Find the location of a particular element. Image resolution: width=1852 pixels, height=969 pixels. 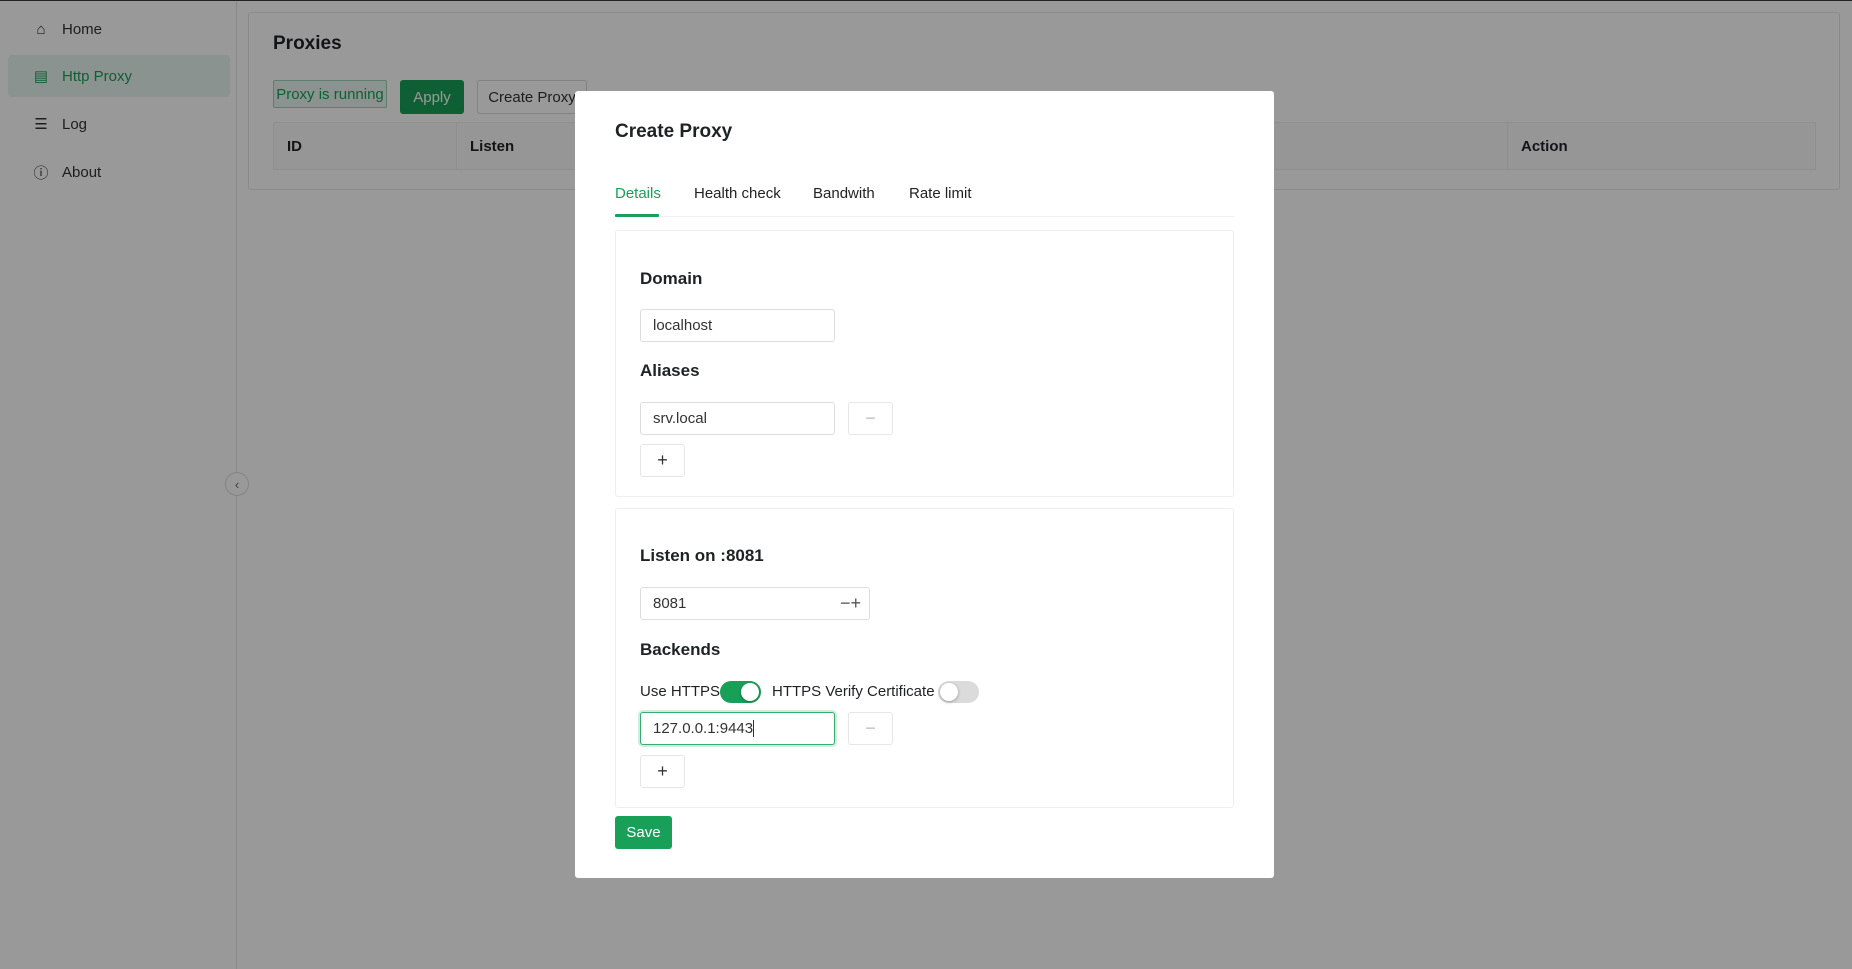

increment-icon: + is located at coordinates (855, 603).